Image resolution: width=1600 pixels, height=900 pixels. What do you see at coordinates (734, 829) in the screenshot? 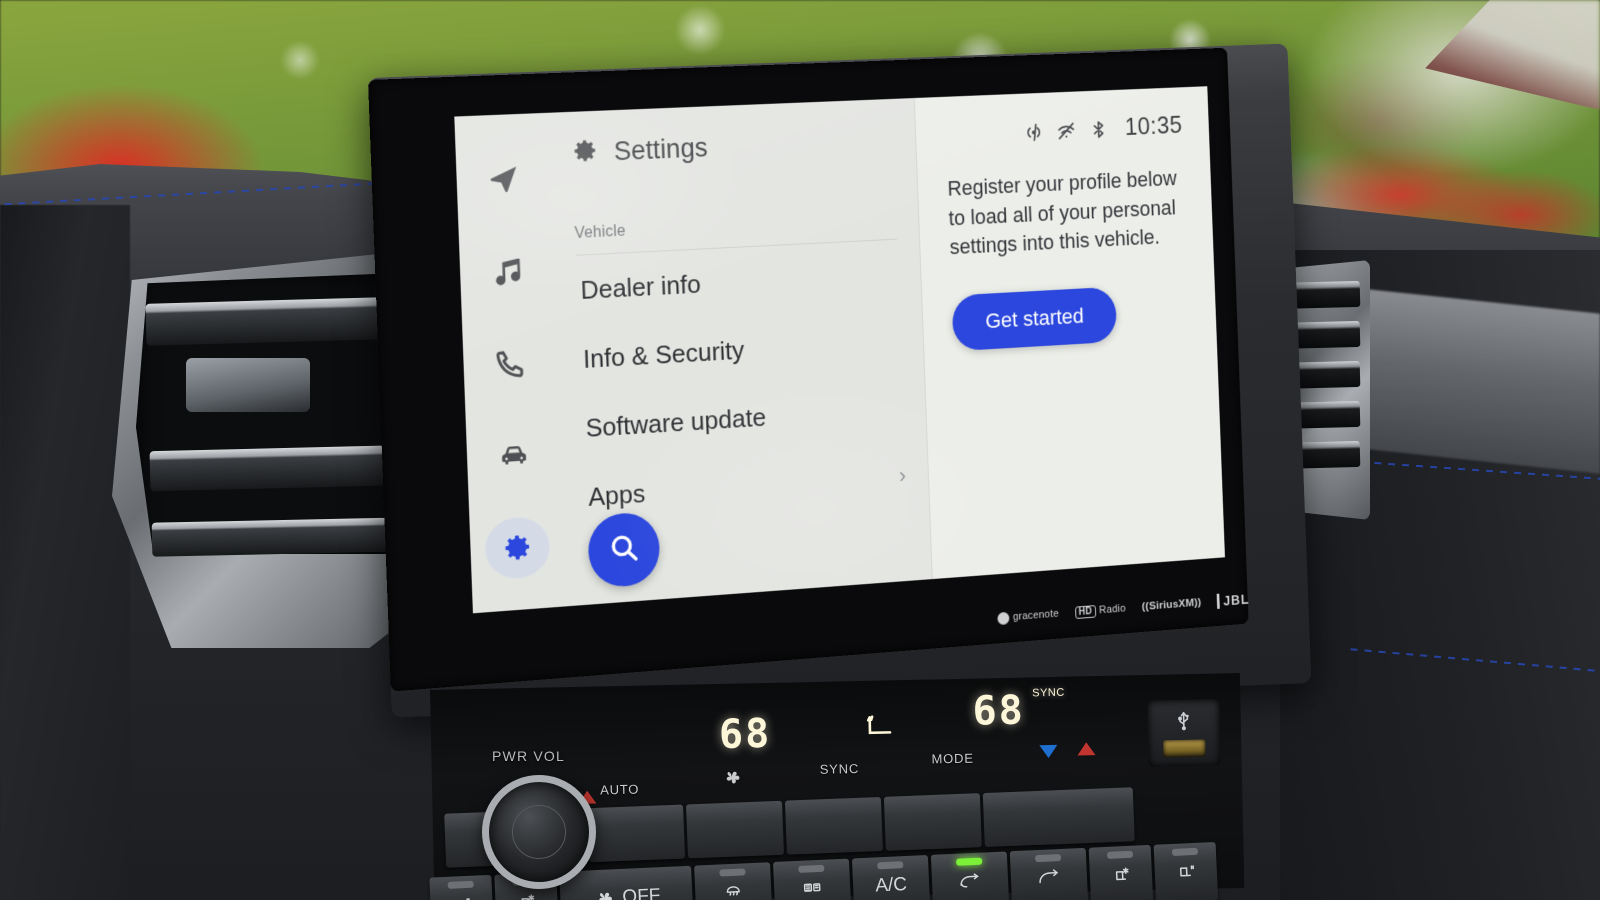
I see `fan-speed-button` at bounding box center [734, 829].